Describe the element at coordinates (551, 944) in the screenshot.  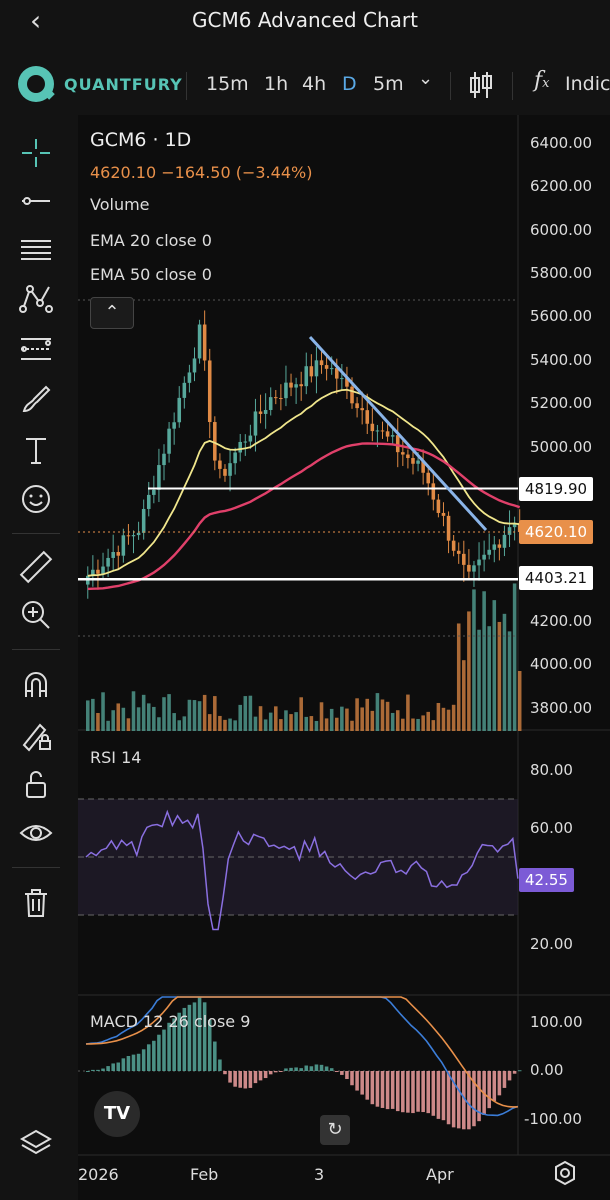
I see `rsi-axis-label: 20.00` at that location.